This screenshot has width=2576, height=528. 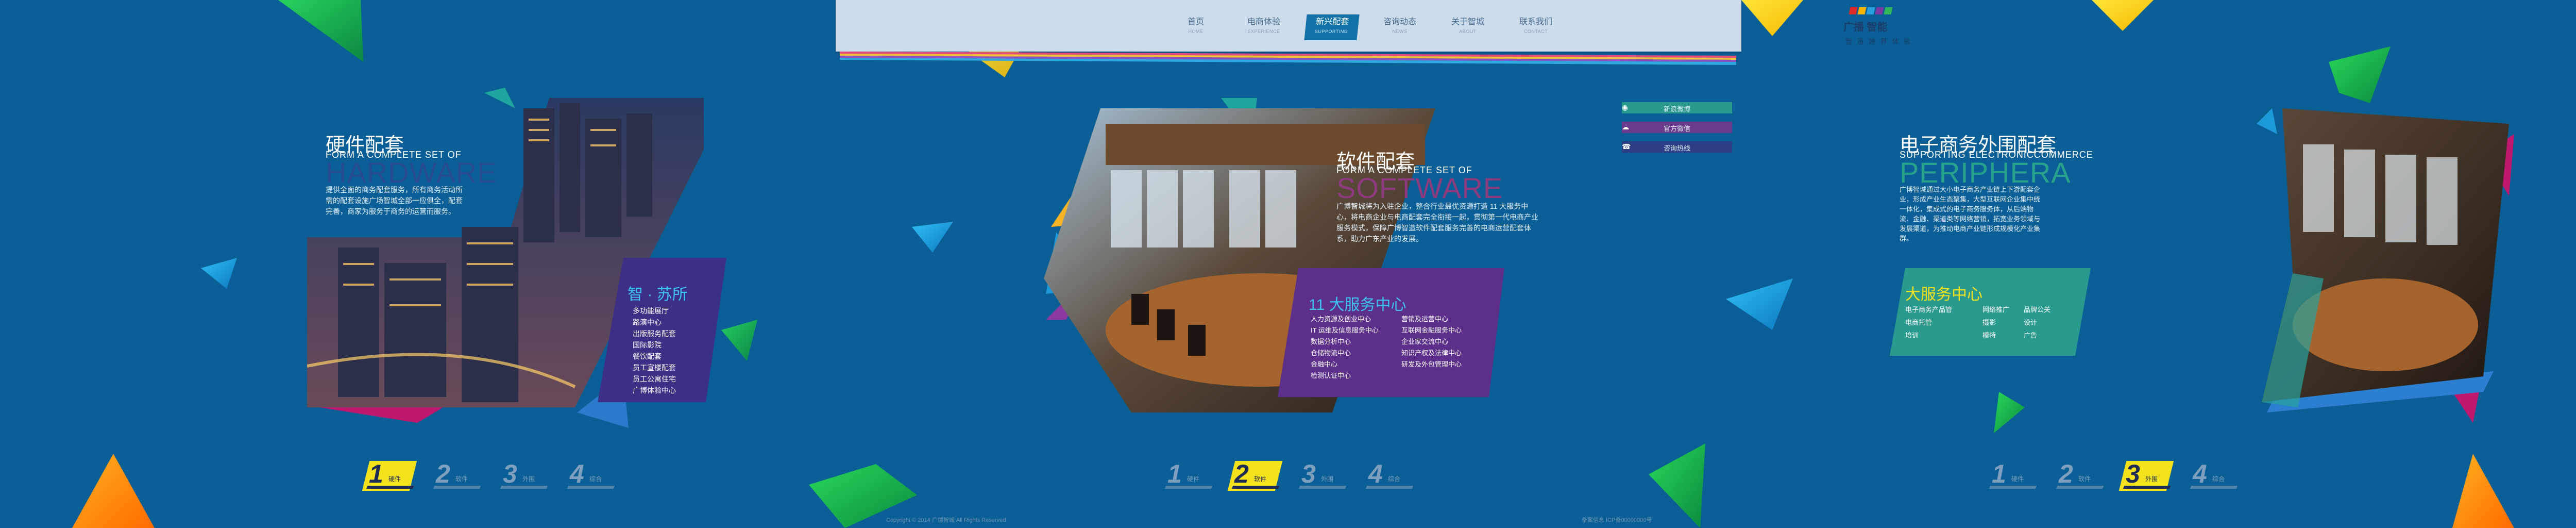 I want to click on list-item: 餐饮配套, so click(x=647, y=356).